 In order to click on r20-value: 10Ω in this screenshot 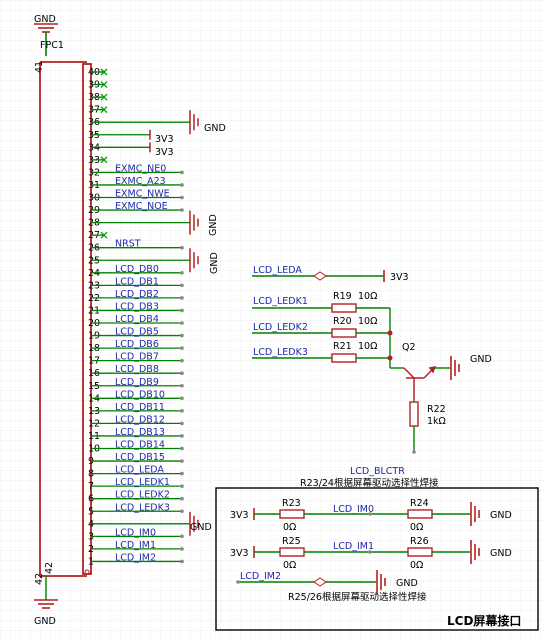, I will do `click(367, 321)`.